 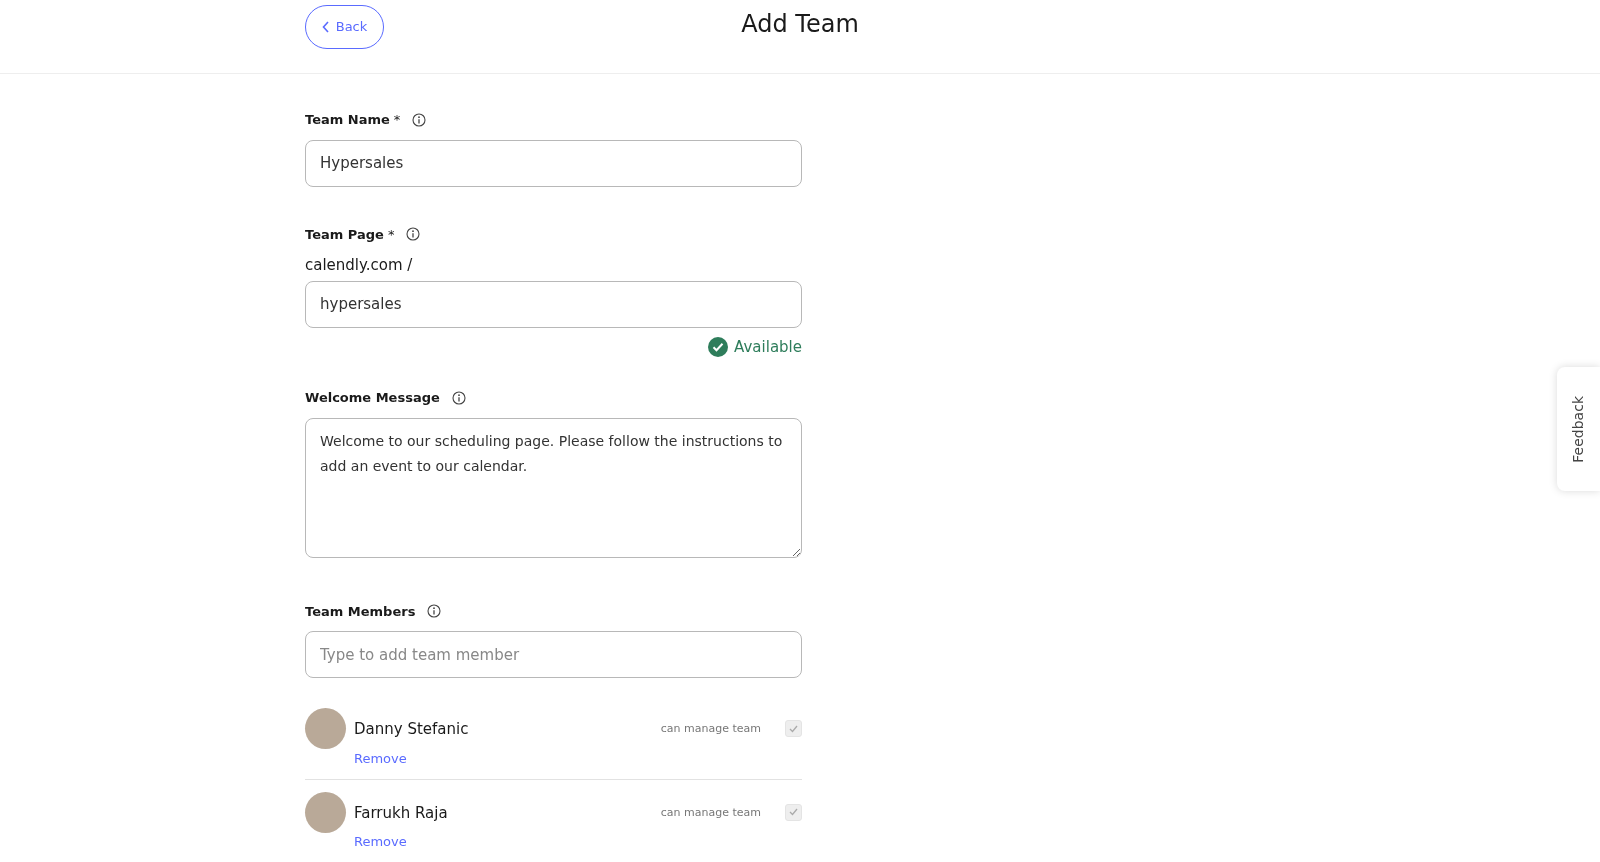 What do you see at coordinates (553, 304) in the screenshot?
I see `text-field: hypersales` at bounding box center [553, 304].